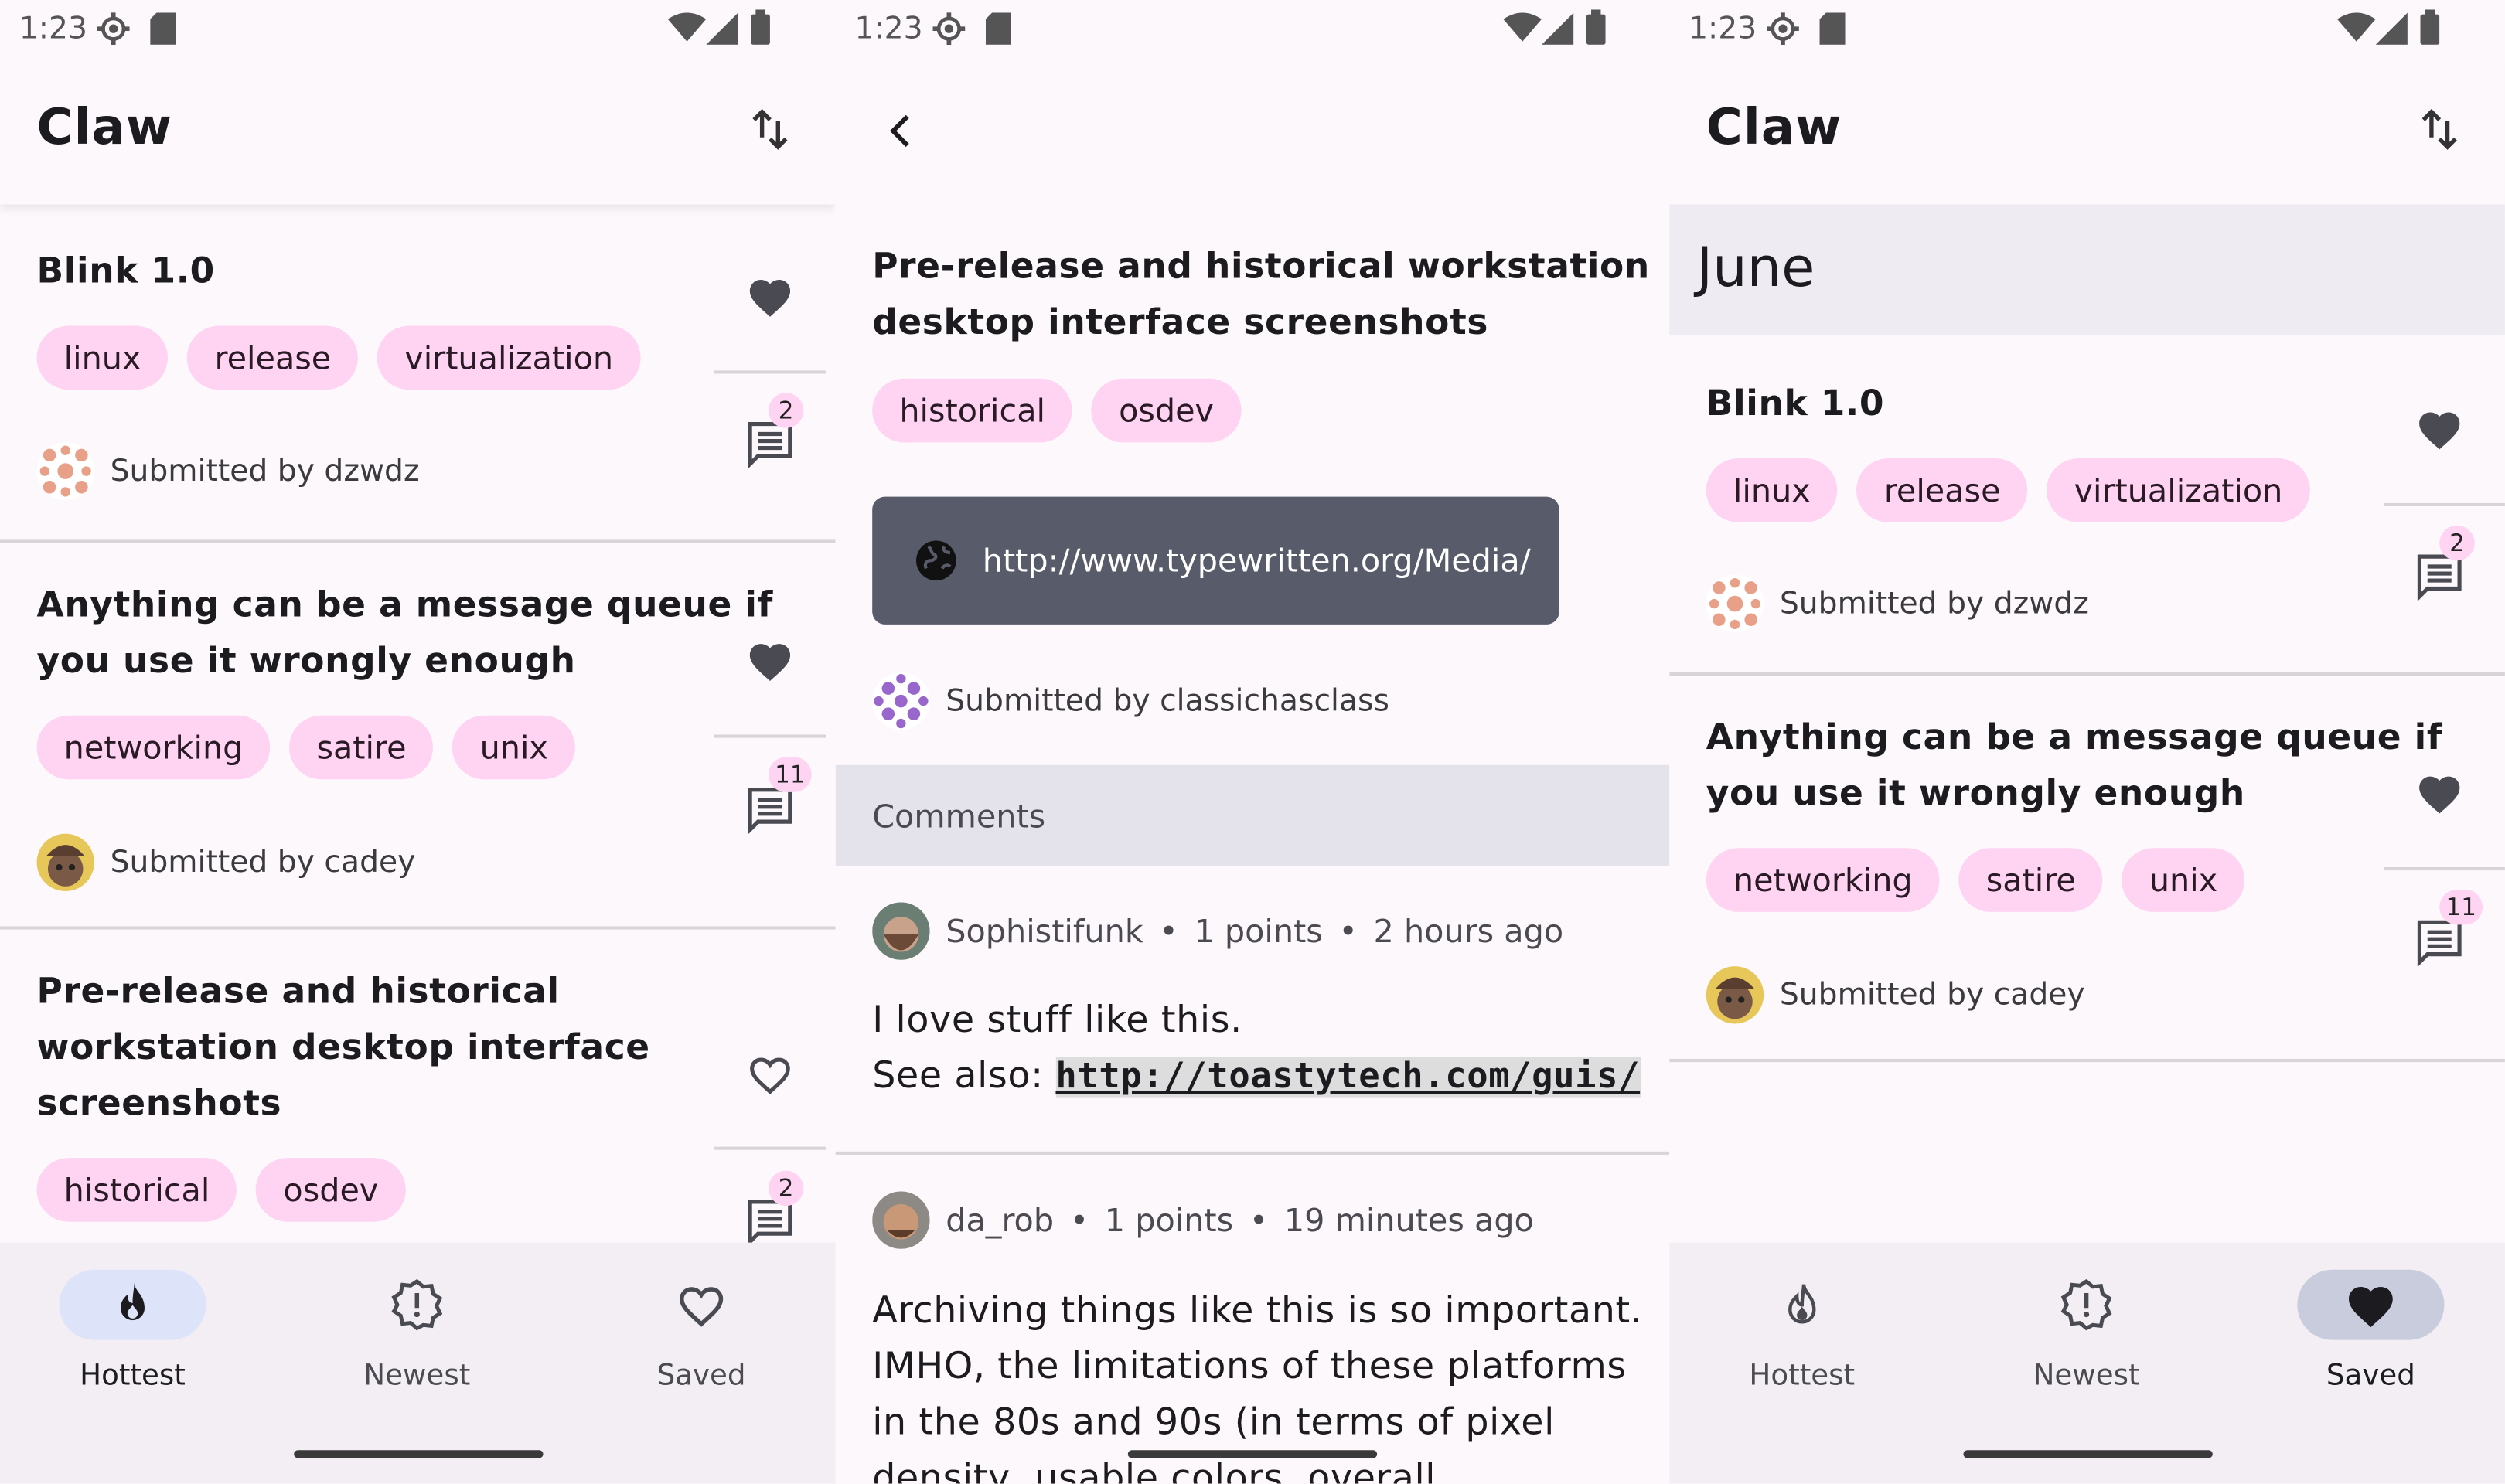 The image size is (2505, 1484). Describe the element at coordinates (1252, 131) in the screenshot. I see `top-app-bar` at that location.